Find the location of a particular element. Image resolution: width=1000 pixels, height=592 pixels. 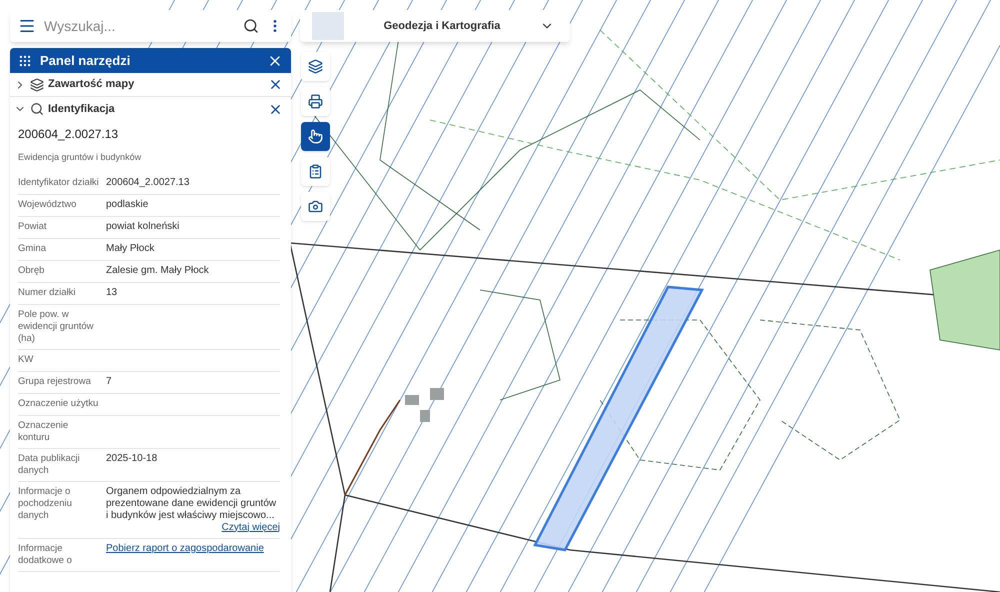

field-value: 13 is located at coordinates (112, 292).